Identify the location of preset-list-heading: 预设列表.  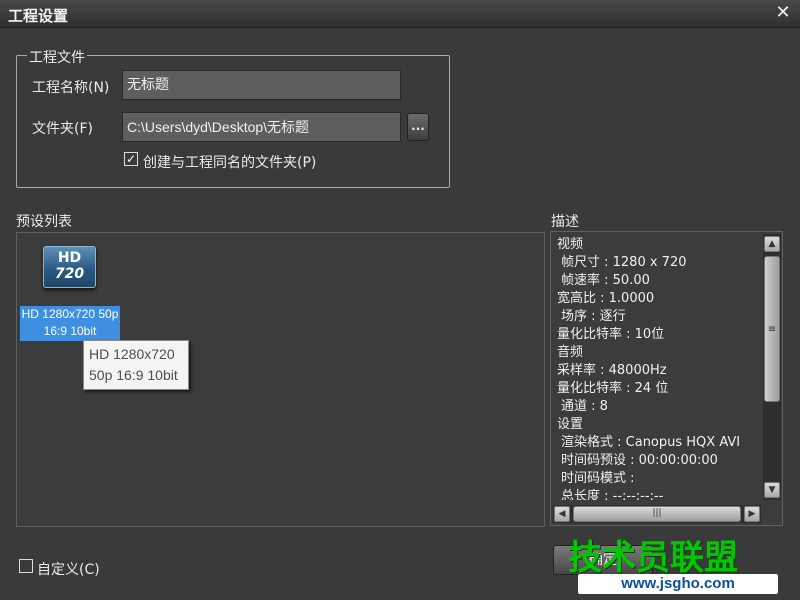
(44, 222).